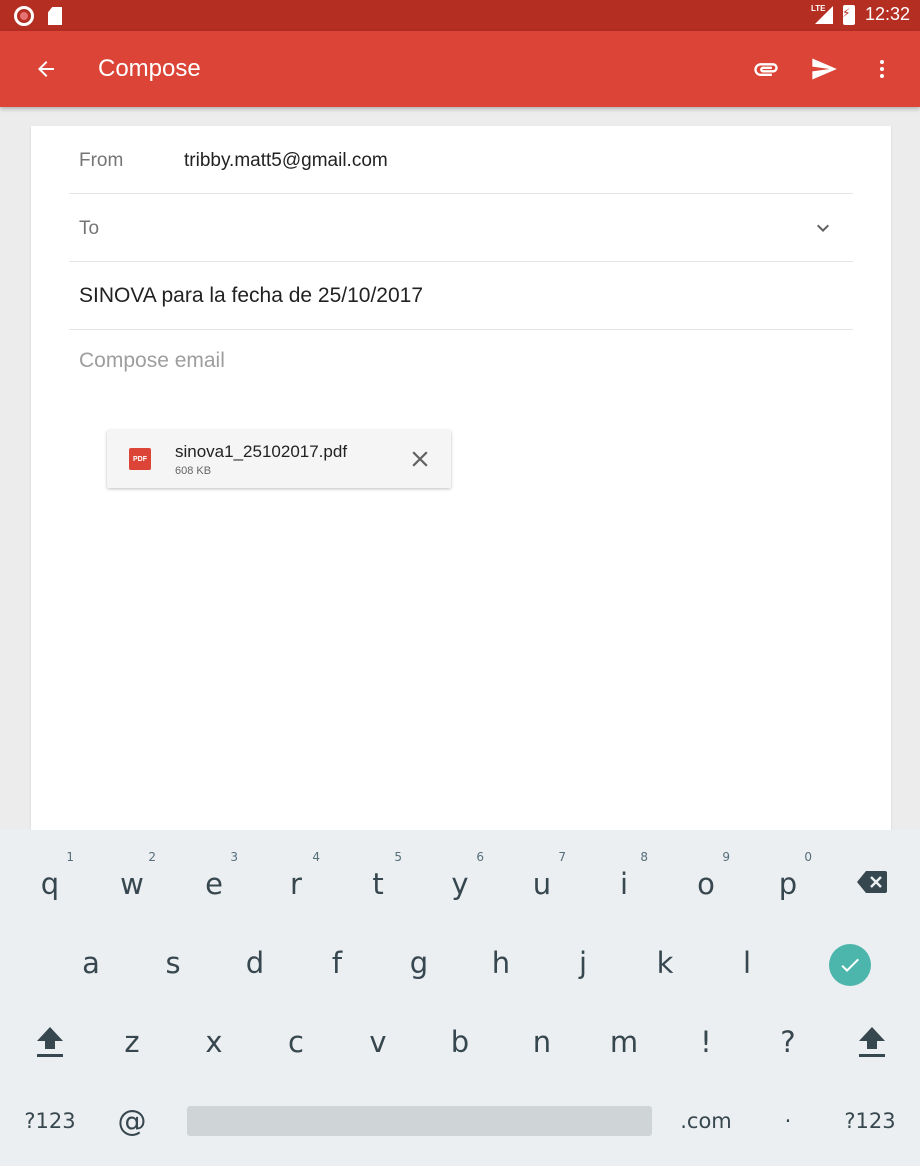 Image resolution: width=920 pixels, height=1166 pixels. What do you see at coordinates (706, 882) in the screenshot?
I see `key-o: o9` at bounding box center [706, 882].